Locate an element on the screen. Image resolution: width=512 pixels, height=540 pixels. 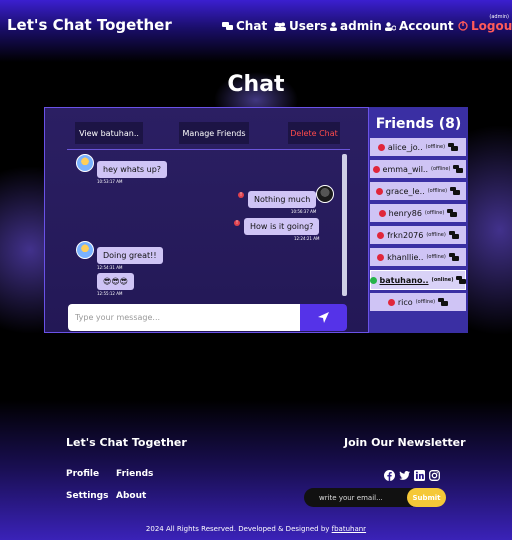
friend-item: alice_jo.. (offline) is located at coordinates (418, 147).